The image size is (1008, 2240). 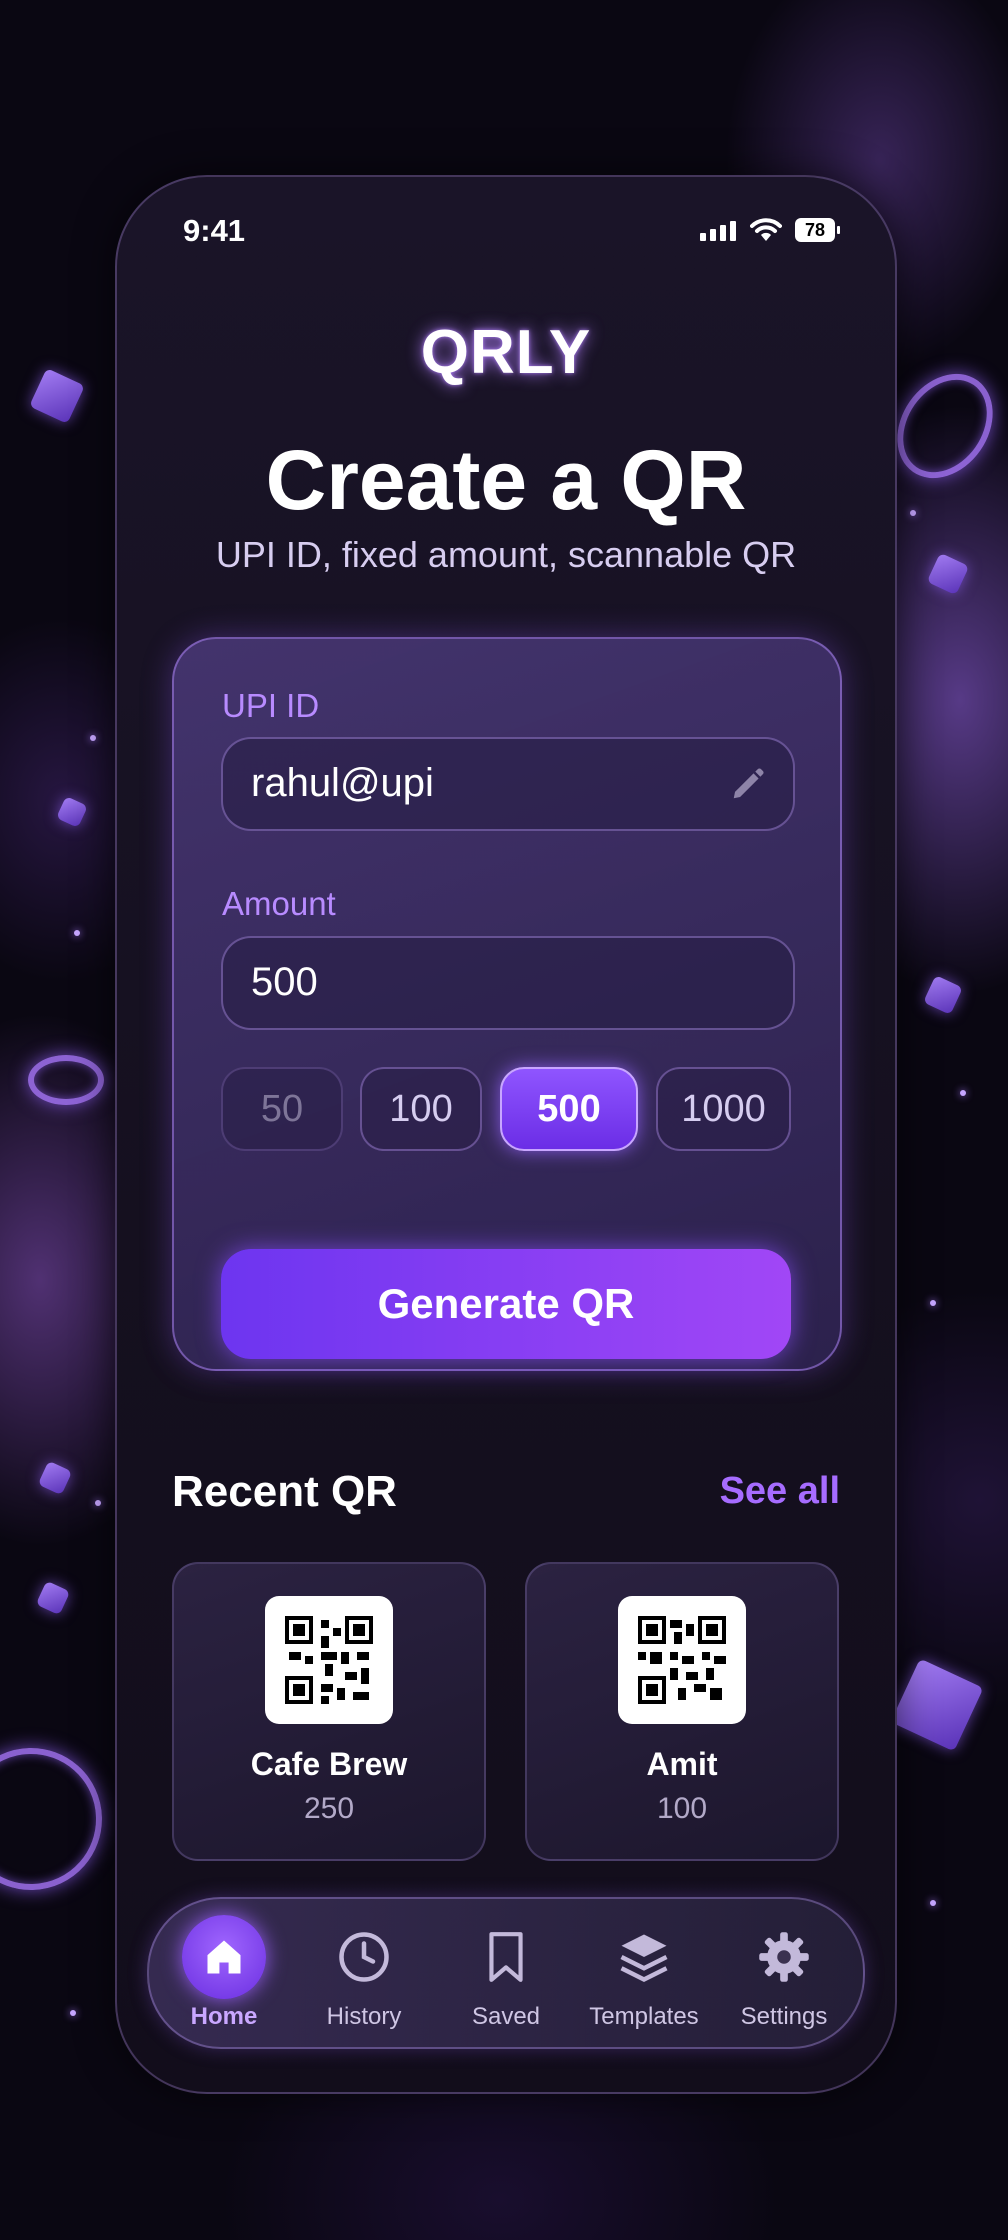 What do you see at coordinates (421, 1109) in the screenshot?
I see `preset-chip-100: 100` at bounding box center [421, 1109].